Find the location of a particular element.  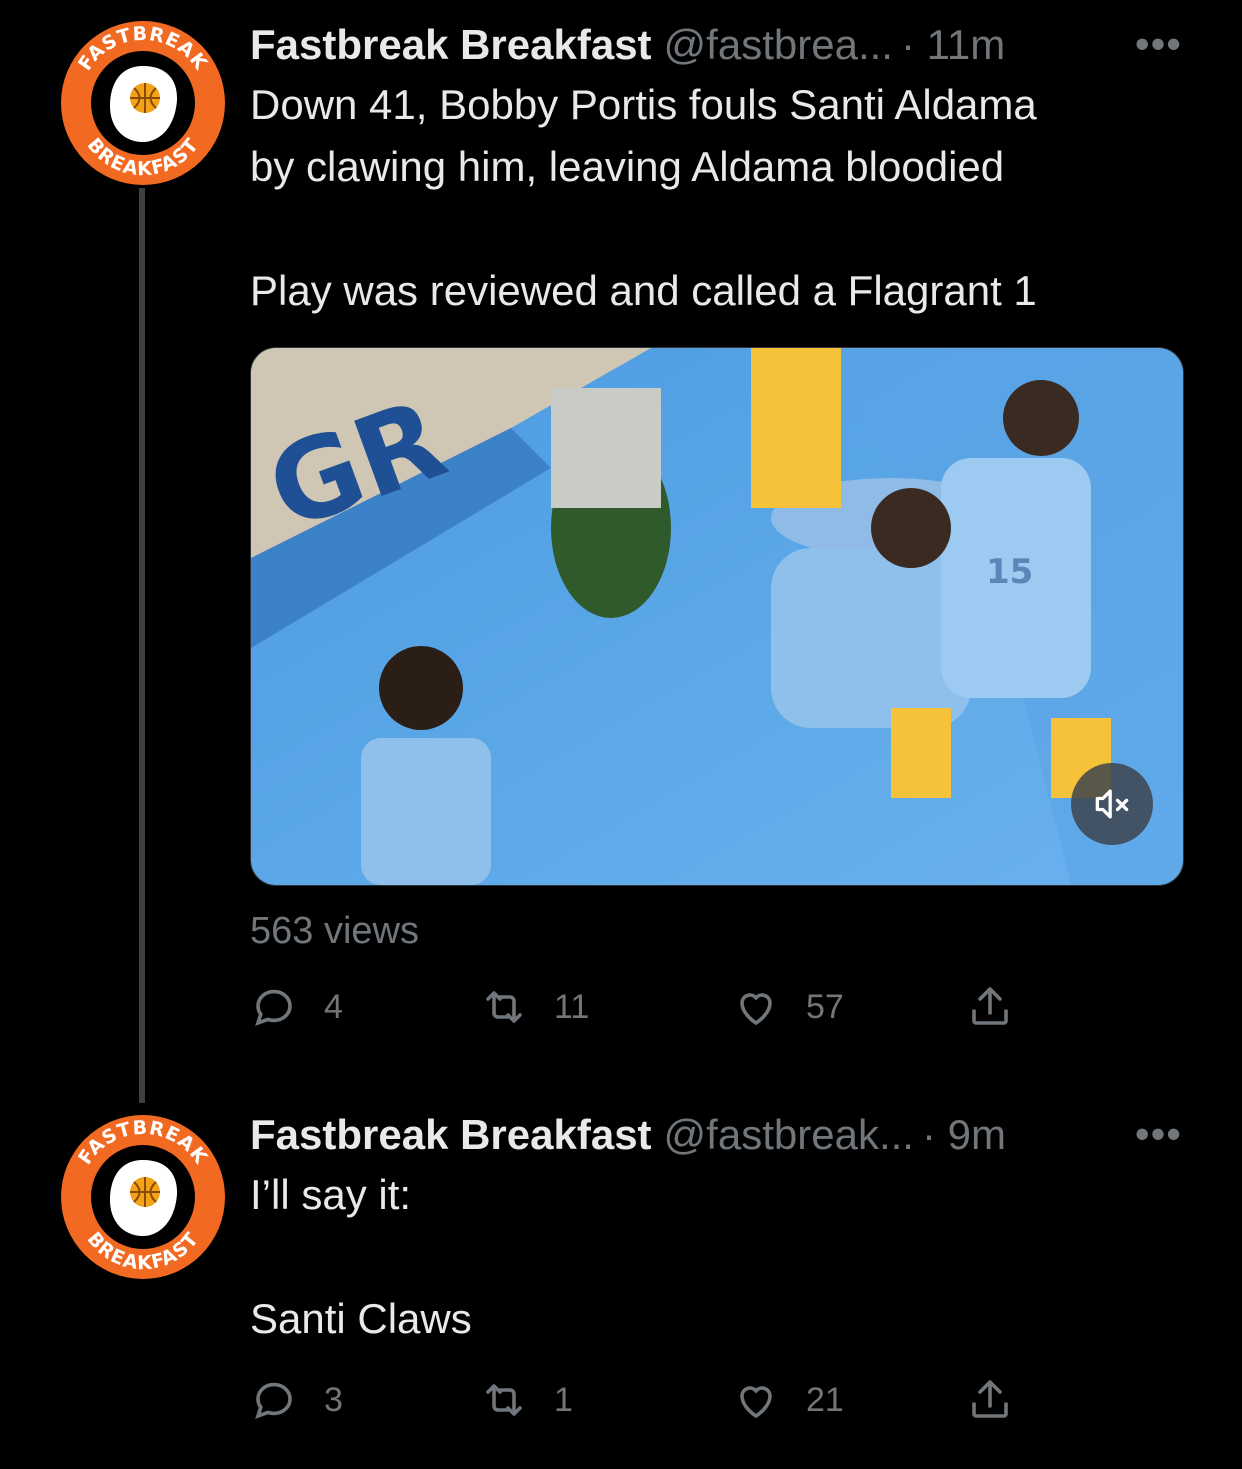

tweet-header: Fastbreak Breakfast @fastbreak... · 9m is located at coordinates (716, 1135).